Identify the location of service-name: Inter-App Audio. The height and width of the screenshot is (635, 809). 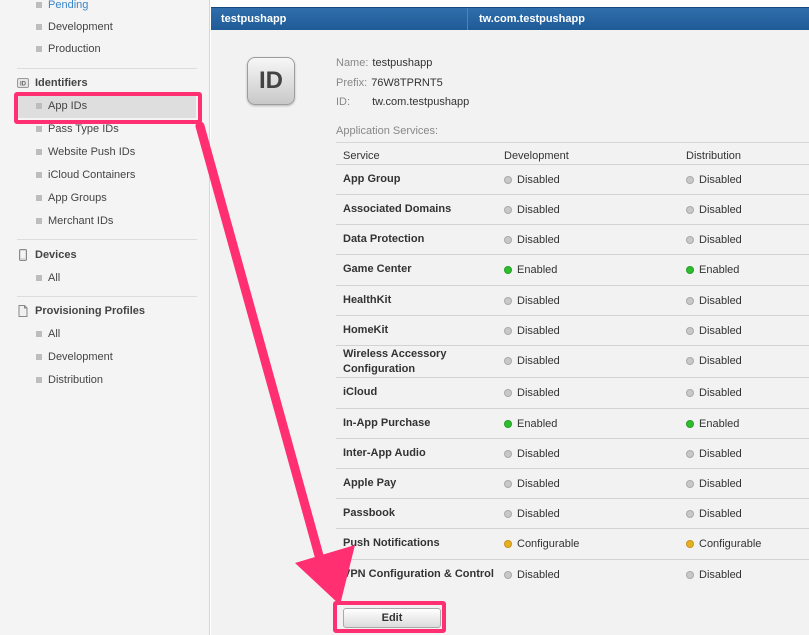
(384, 453).